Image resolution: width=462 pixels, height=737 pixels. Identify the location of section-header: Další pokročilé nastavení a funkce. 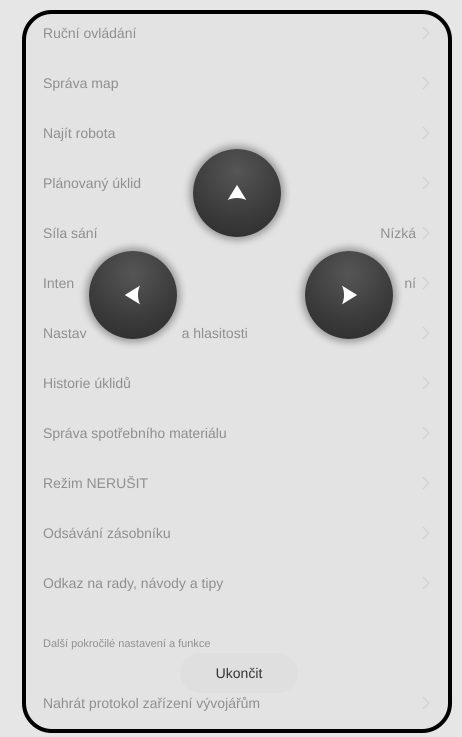
(127, 644).